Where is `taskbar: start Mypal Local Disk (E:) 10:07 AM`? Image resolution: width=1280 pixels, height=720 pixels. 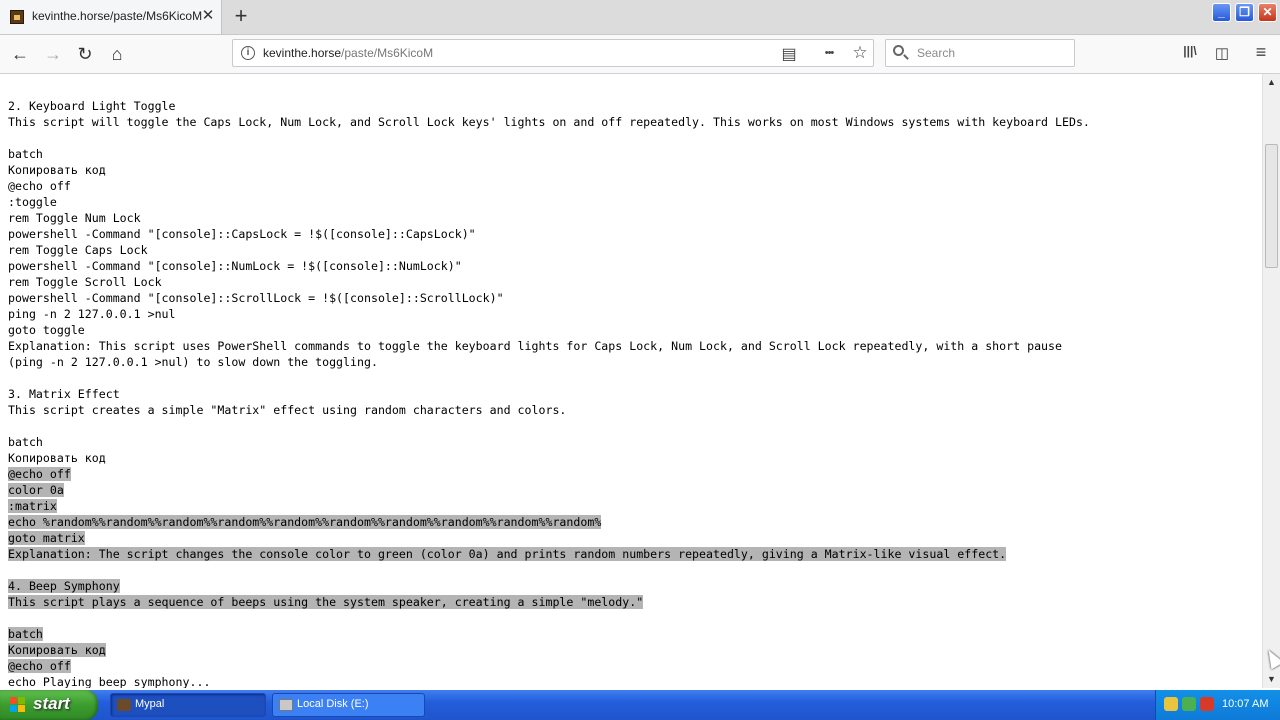 taskbar: start Mypal Local Disk (E:) 10:07 AM is located at coordinates (640, 705).